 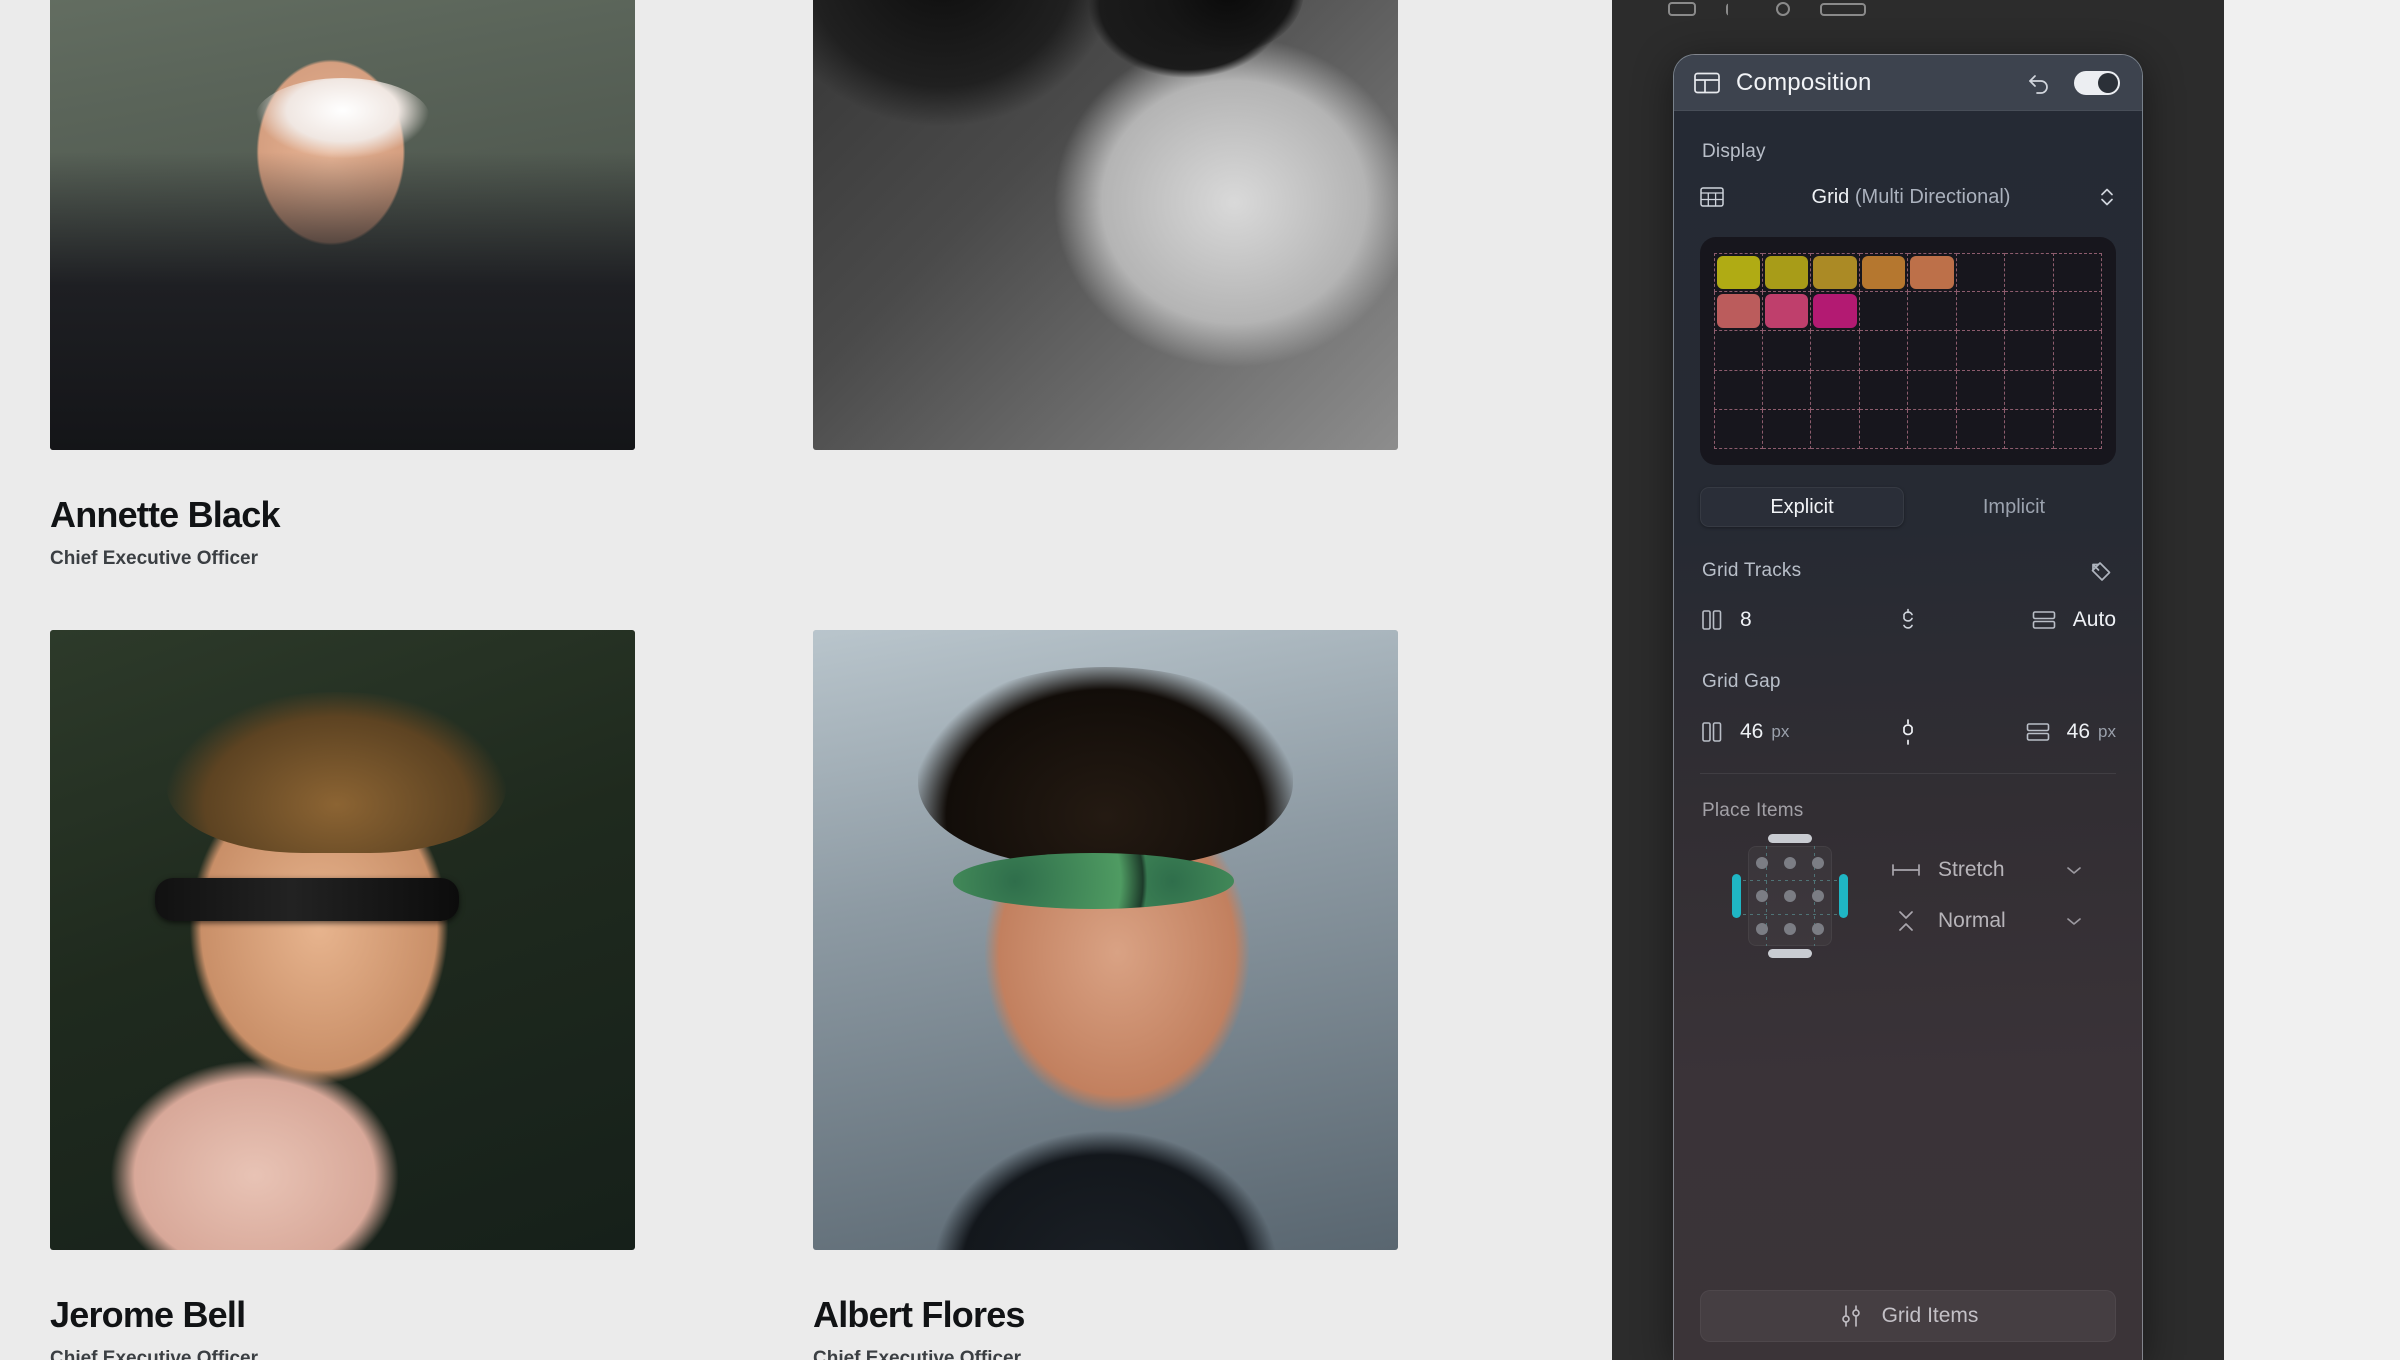 I want to click on display-mode-select: Grid (Multi Directional), so click(x=1908, y=197).